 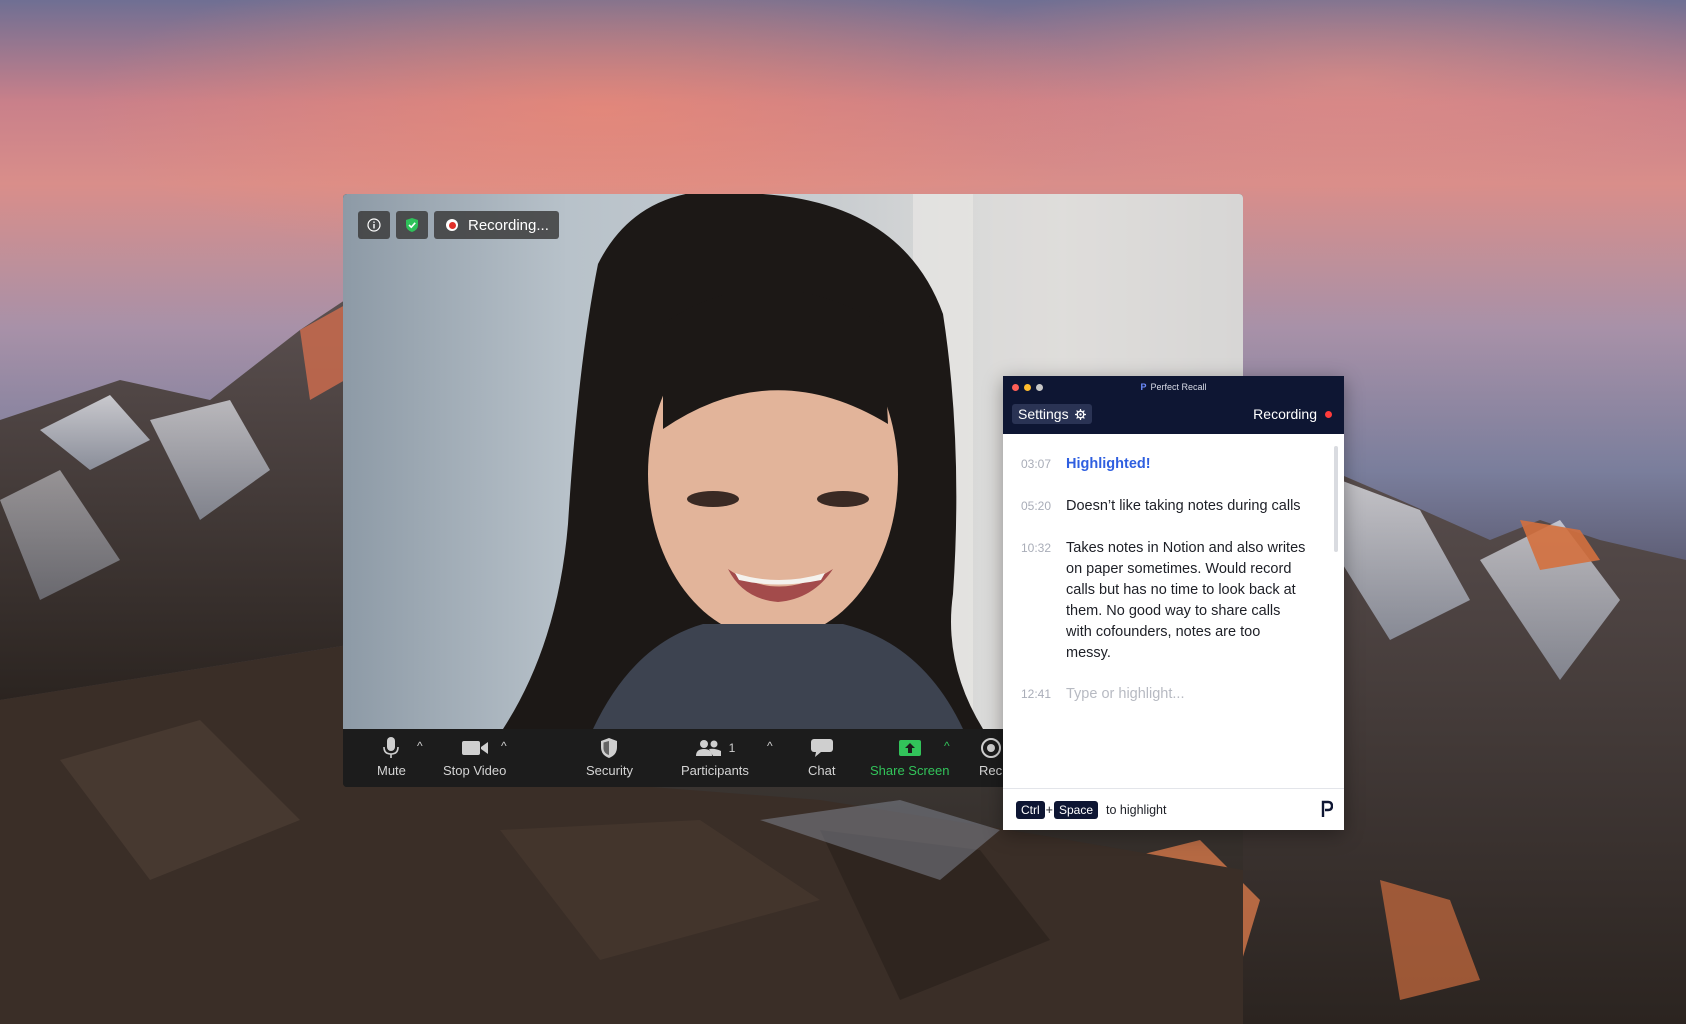 What do you see at coordinates (910, 770) in the screenshot?
I see `share-screen-label: Share Screen` at bounding box center [910, 770].